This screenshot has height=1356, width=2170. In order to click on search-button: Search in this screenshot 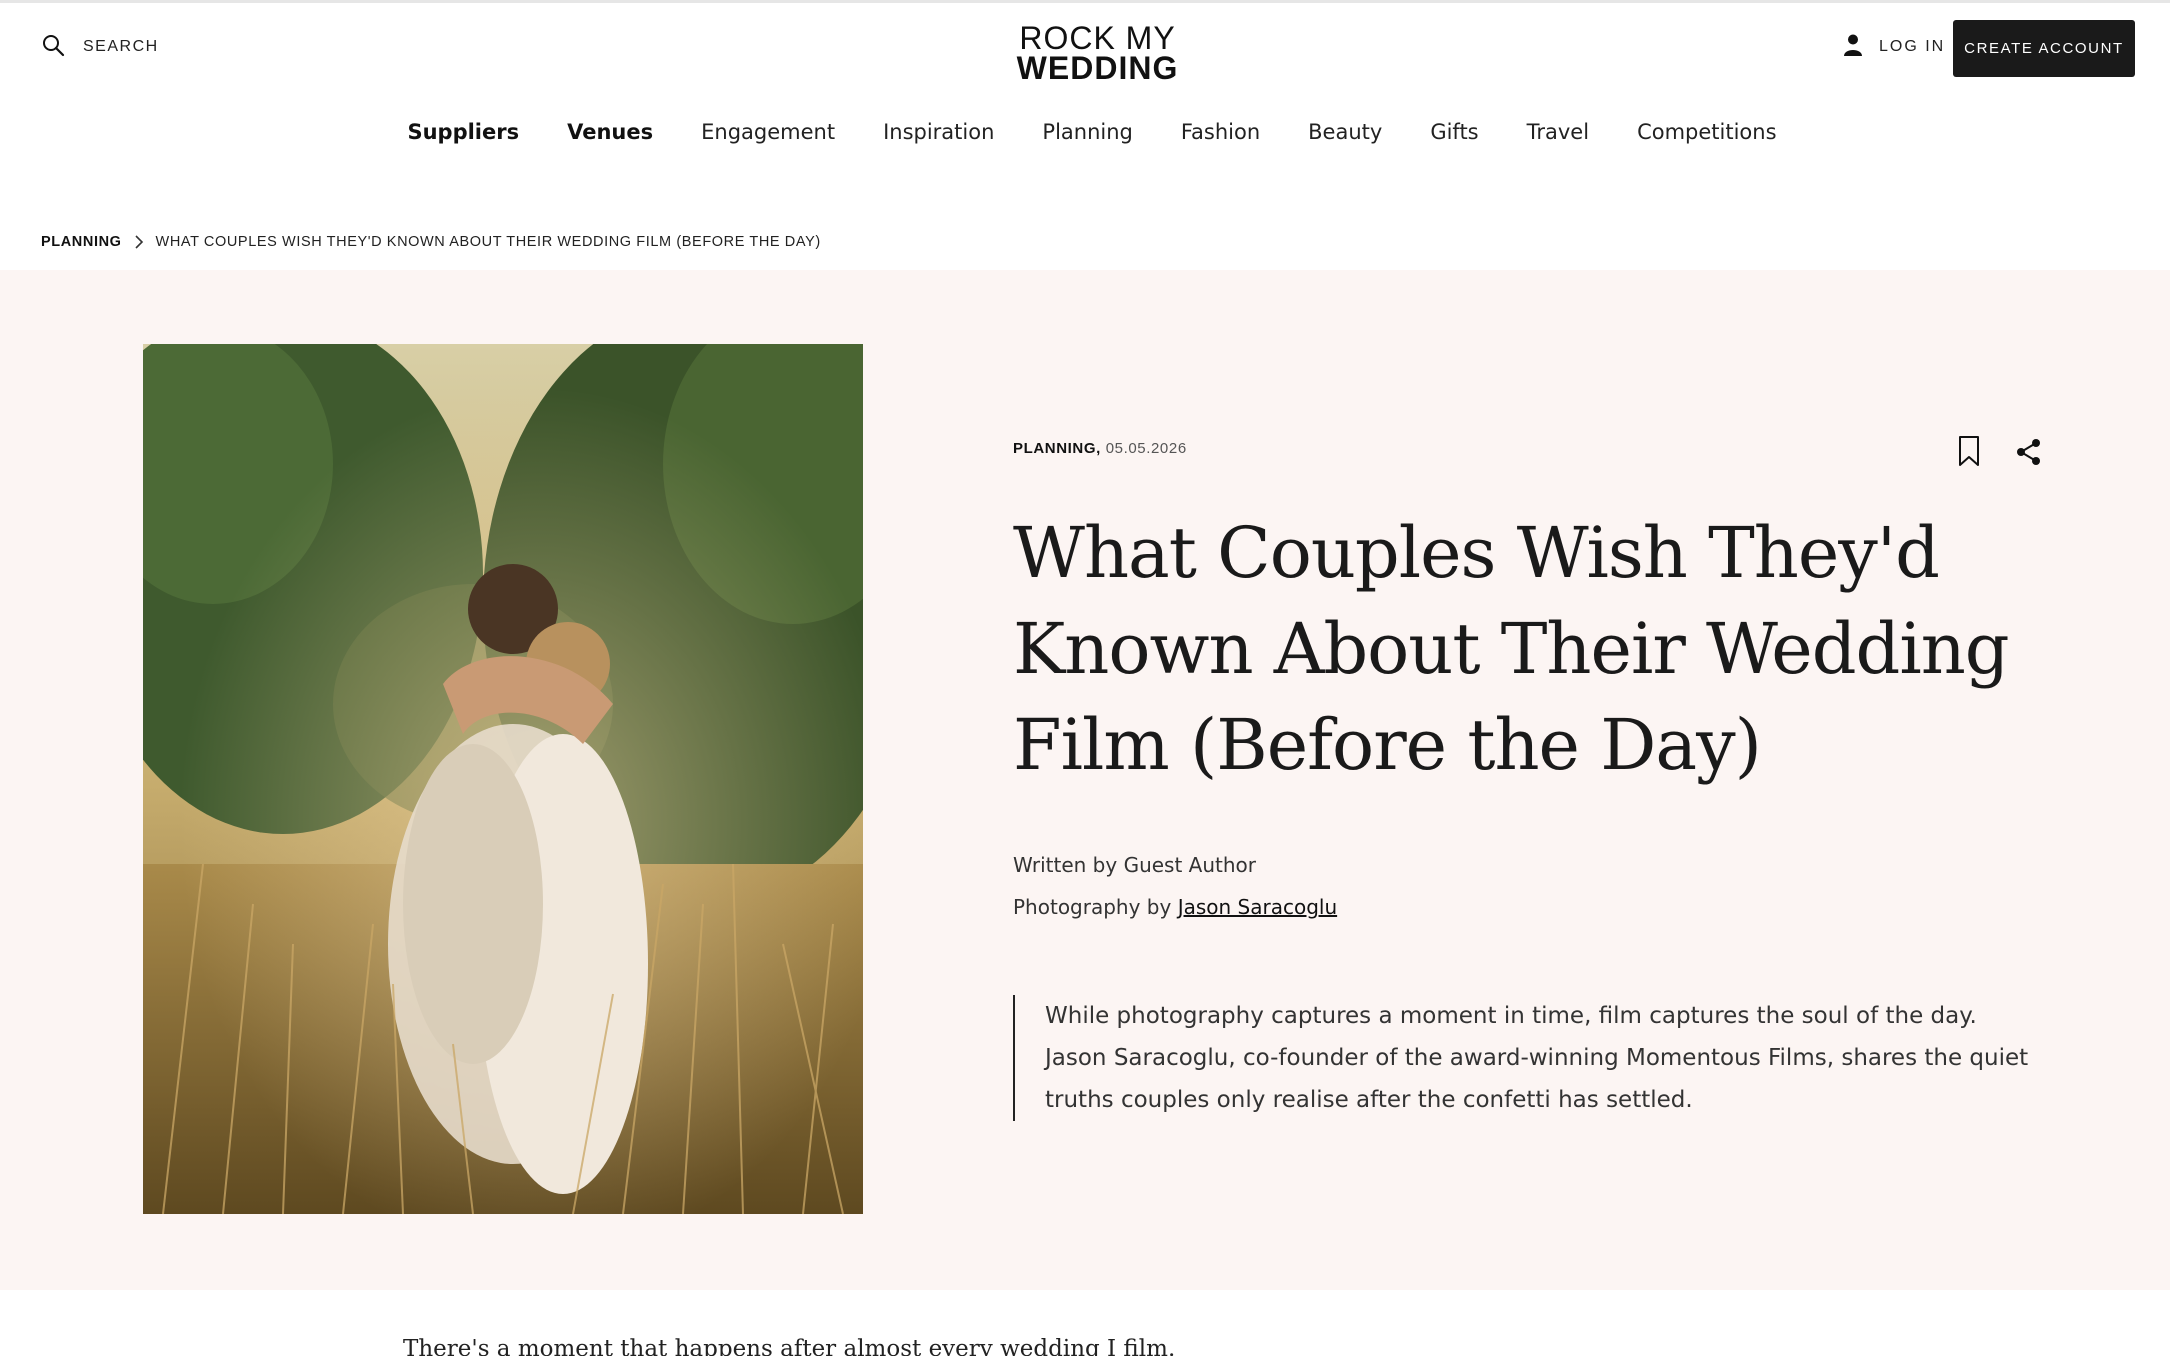, I will do `click(100, 47)`.